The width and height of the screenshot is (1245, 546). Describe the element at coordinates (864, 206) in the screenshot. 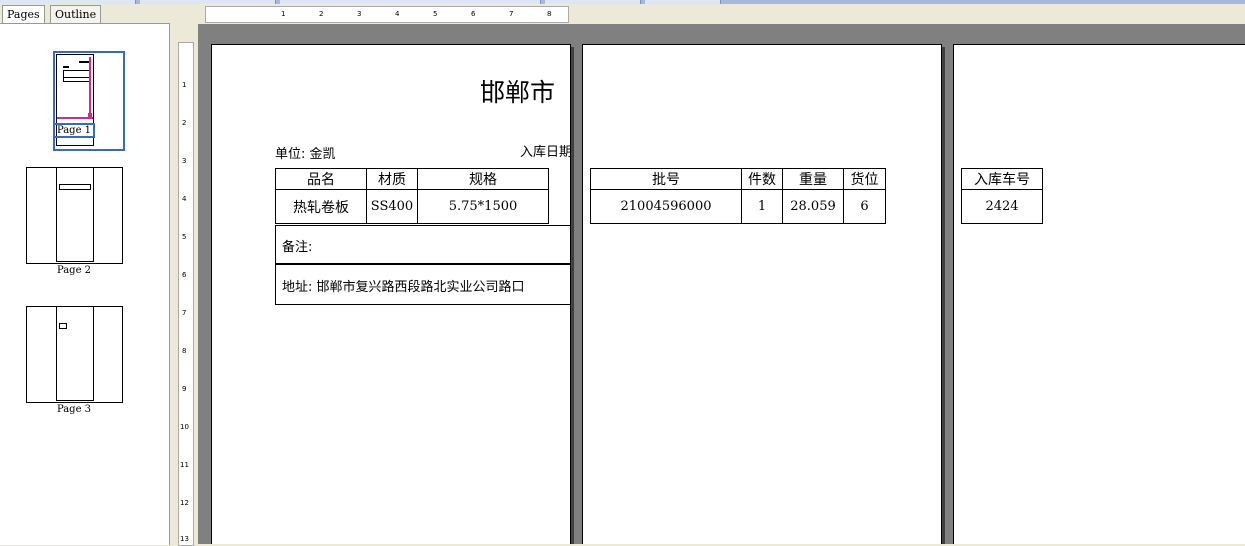

I see `cell: 6` at that location.